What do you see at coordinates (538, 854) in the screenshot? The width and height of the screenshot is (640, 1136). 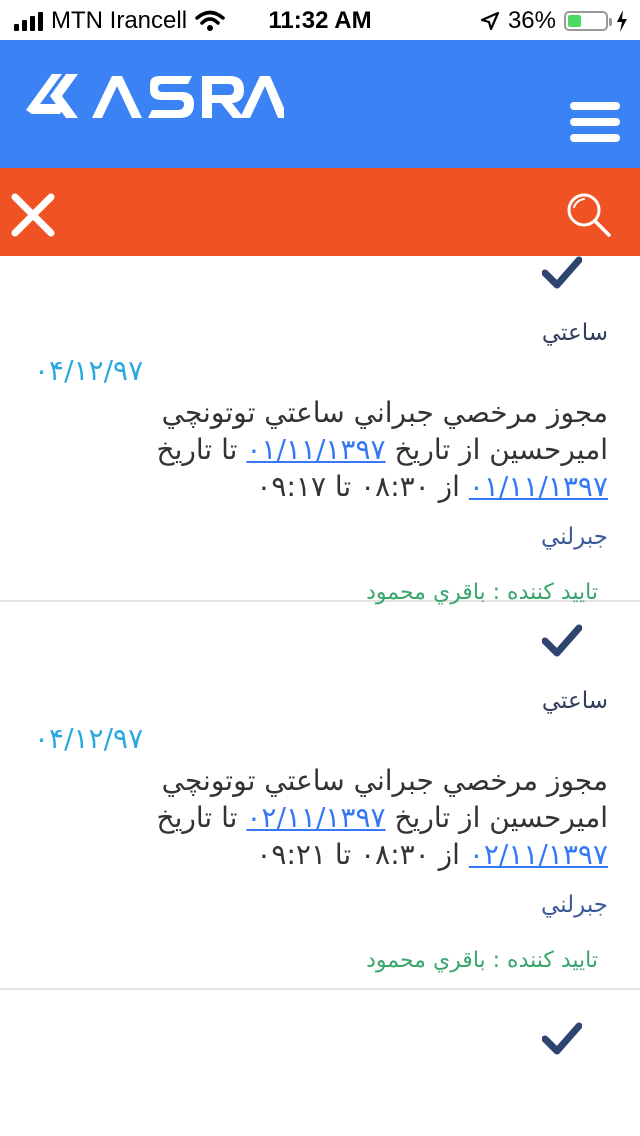 I see `to-date-link: ۰۲/۱۱/۱۳۹۷` at bounding box center [538, 854].